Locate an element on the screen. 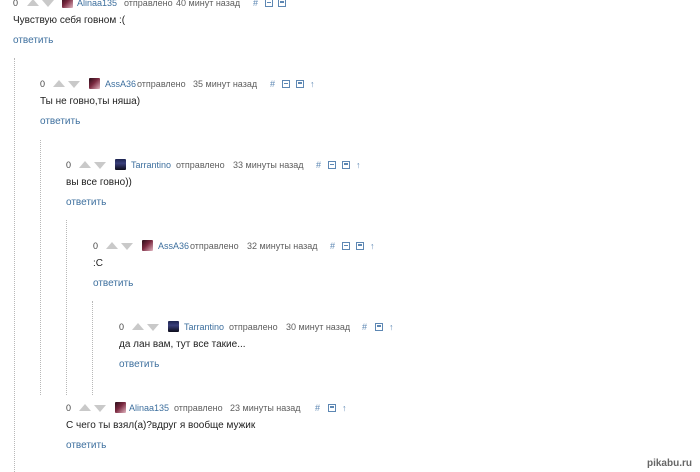 The image size is (700, 472). comment-text: :C is located at coordinates (98, 263).